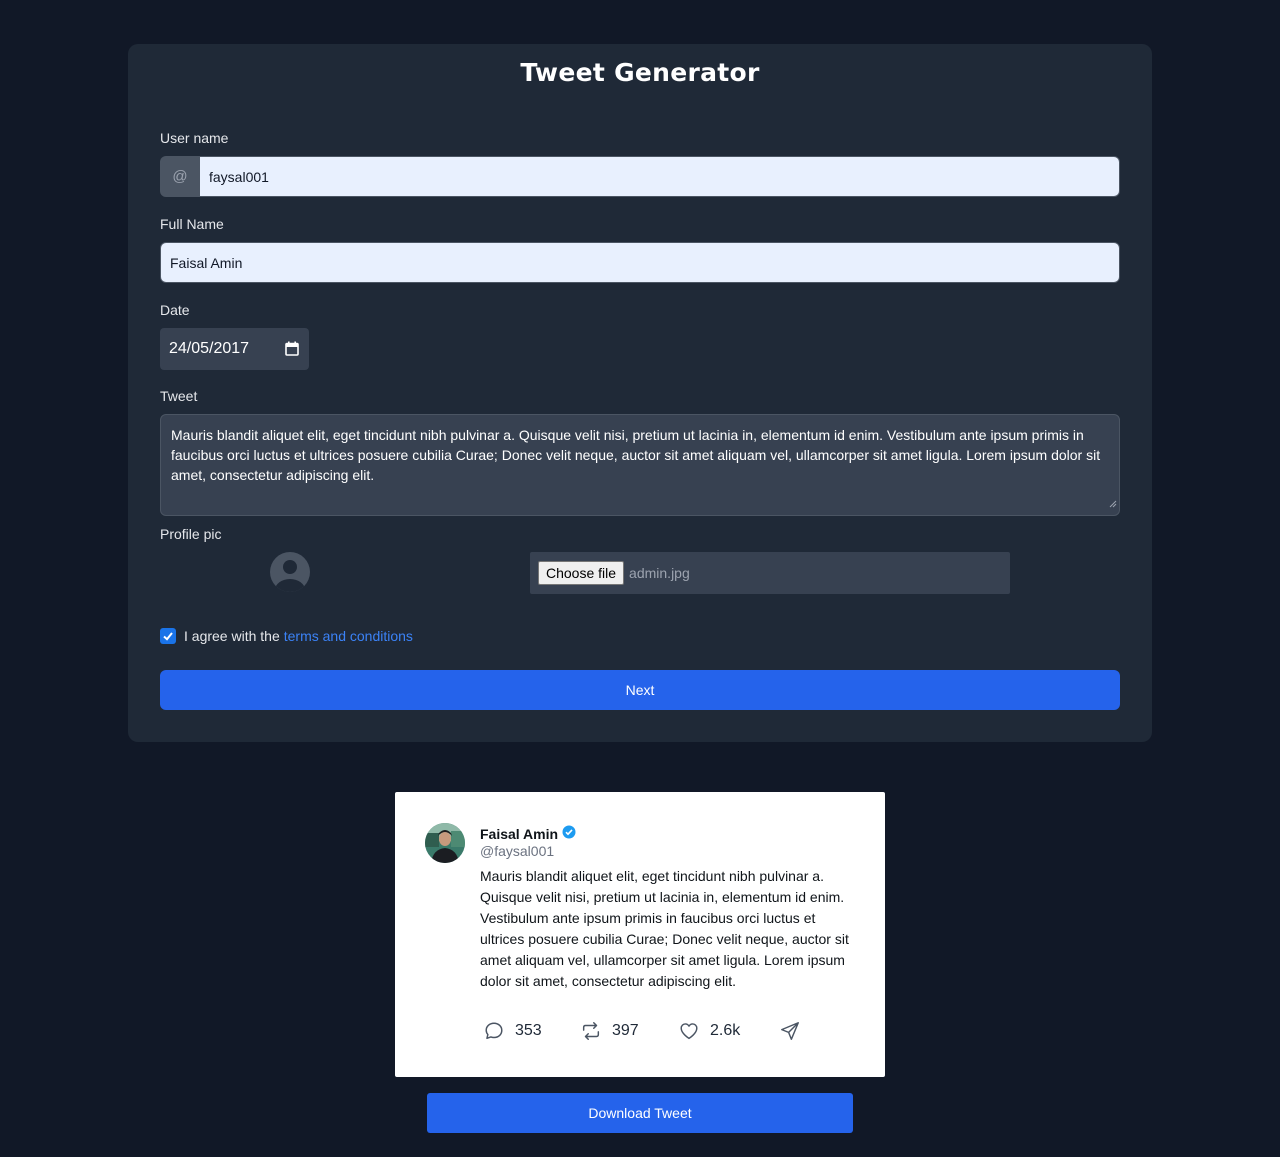 This screenshot has width=1280, height=1157. I want to click on check-icon, so click(168, 636).